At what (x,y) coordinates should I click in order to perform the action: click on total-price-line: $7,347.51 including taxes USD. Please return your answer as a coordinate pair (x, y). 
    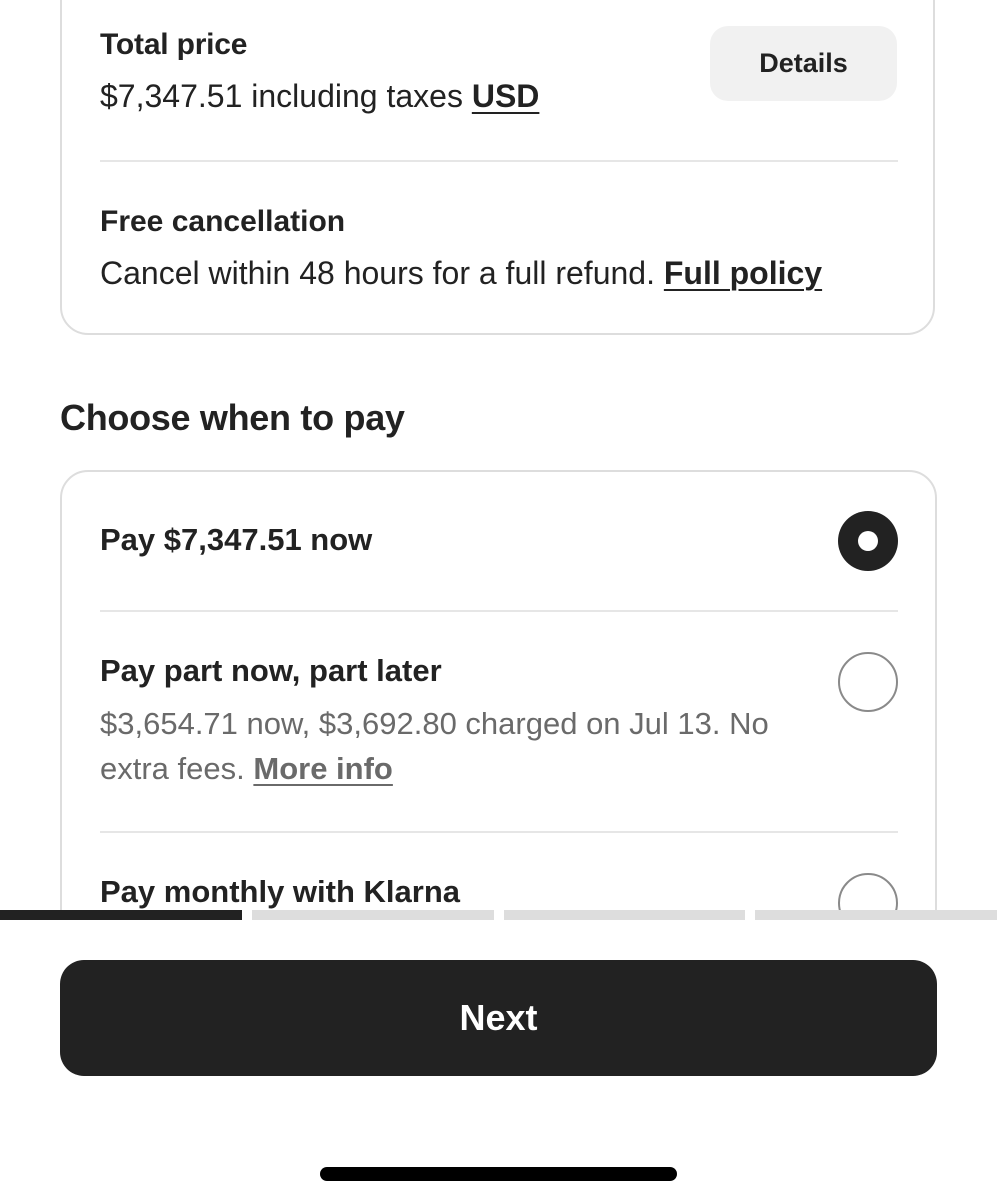
    Looking at the image, I should click on (319, 96).